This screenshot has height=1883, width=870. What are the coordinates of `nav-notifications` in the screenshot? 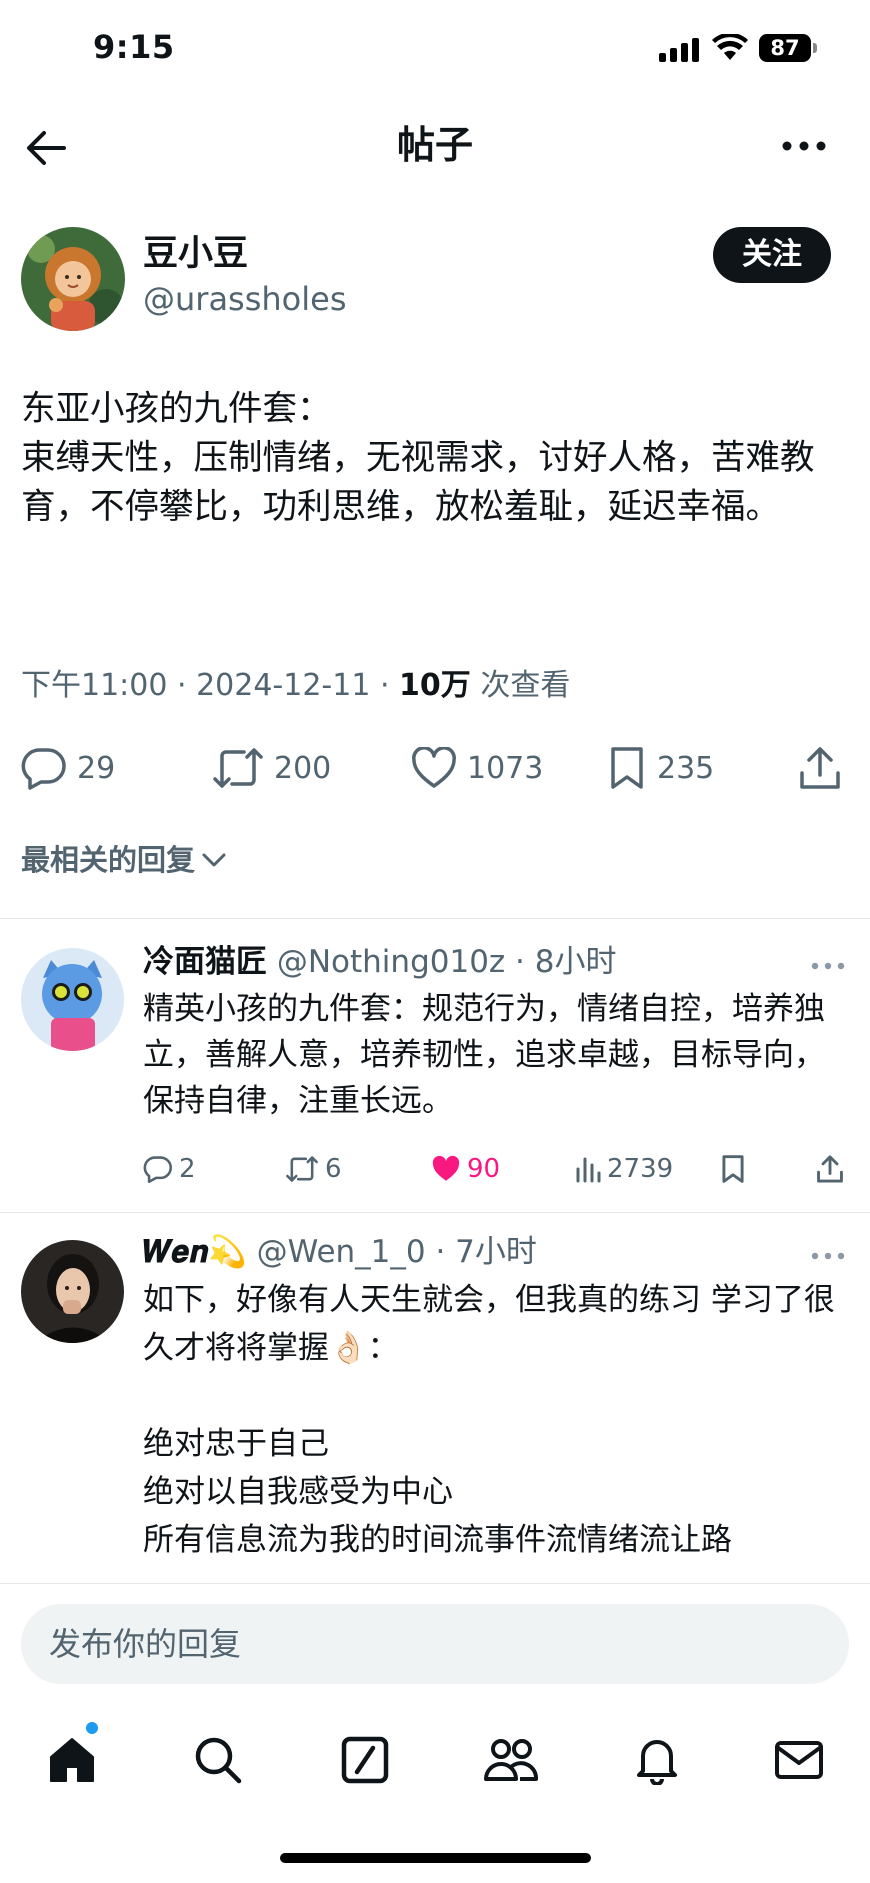 It's located at (657, 1760).